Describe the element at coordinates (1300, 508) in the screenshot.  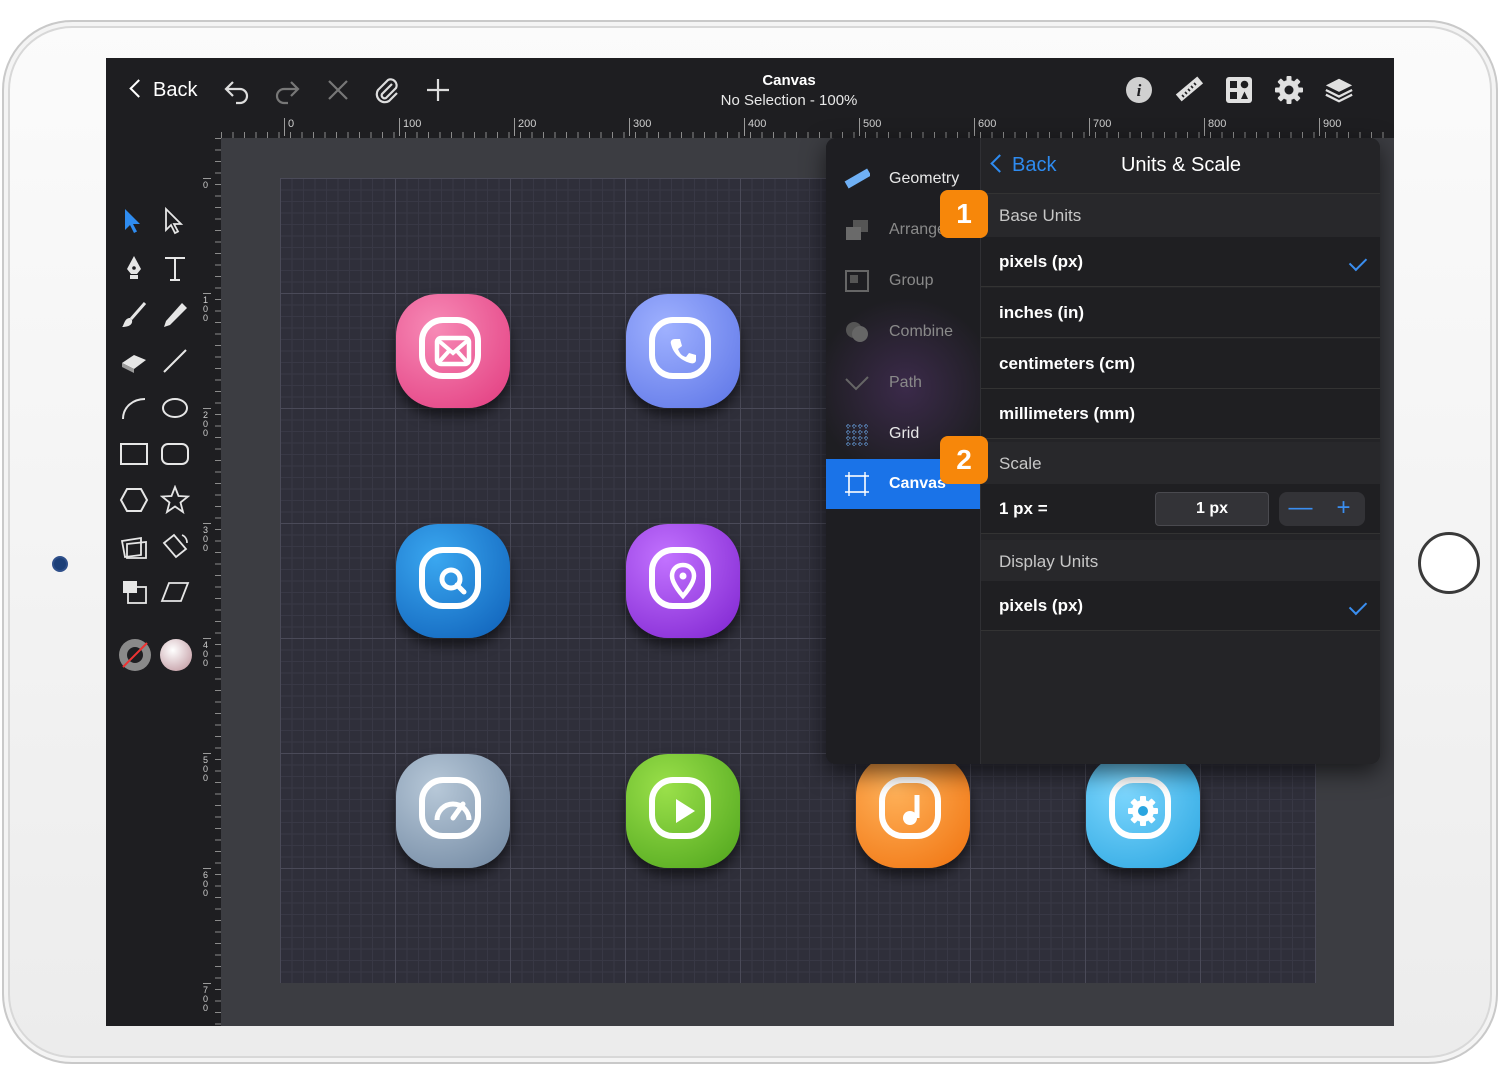
I see `decrement-button: —` at that location.